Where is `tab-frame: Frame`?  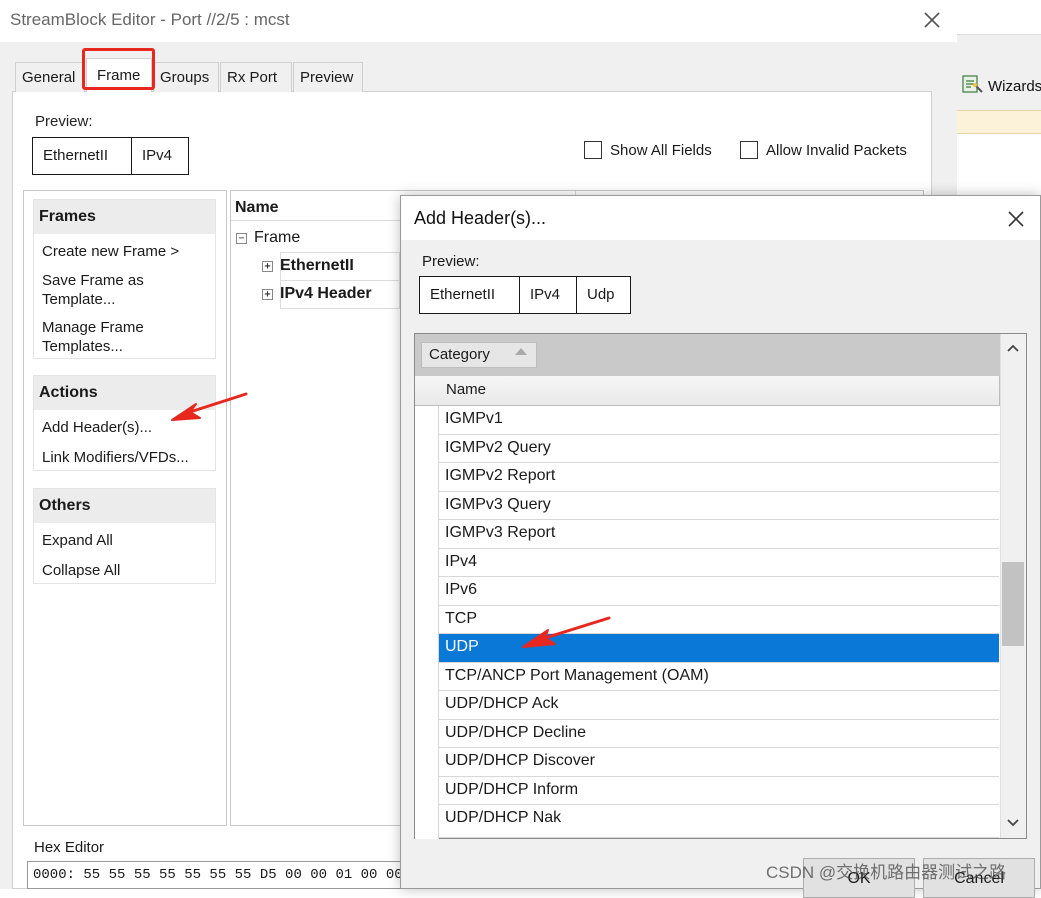
tab-frame: Frame is located at coordinates (119, 75).